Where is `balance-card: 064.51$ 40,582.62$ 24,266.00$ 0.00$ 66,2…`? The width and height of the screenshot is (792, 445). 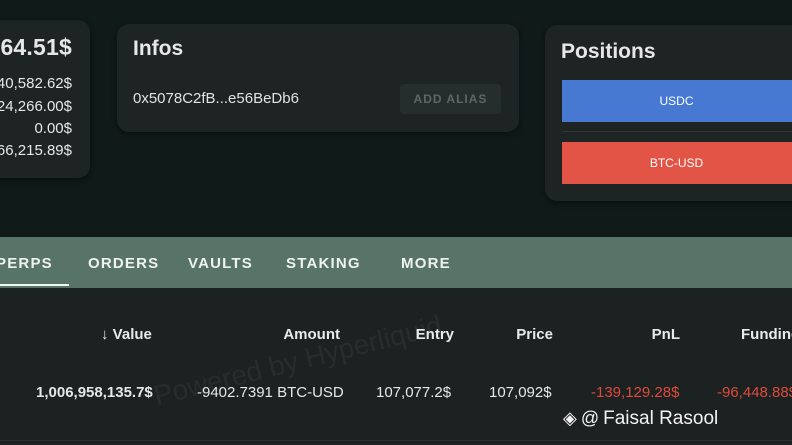 balance-card: 064.51$ 40,582.62$ 24,266.00$ 0.00$ 66,2… is located at coordinates (45, 99).